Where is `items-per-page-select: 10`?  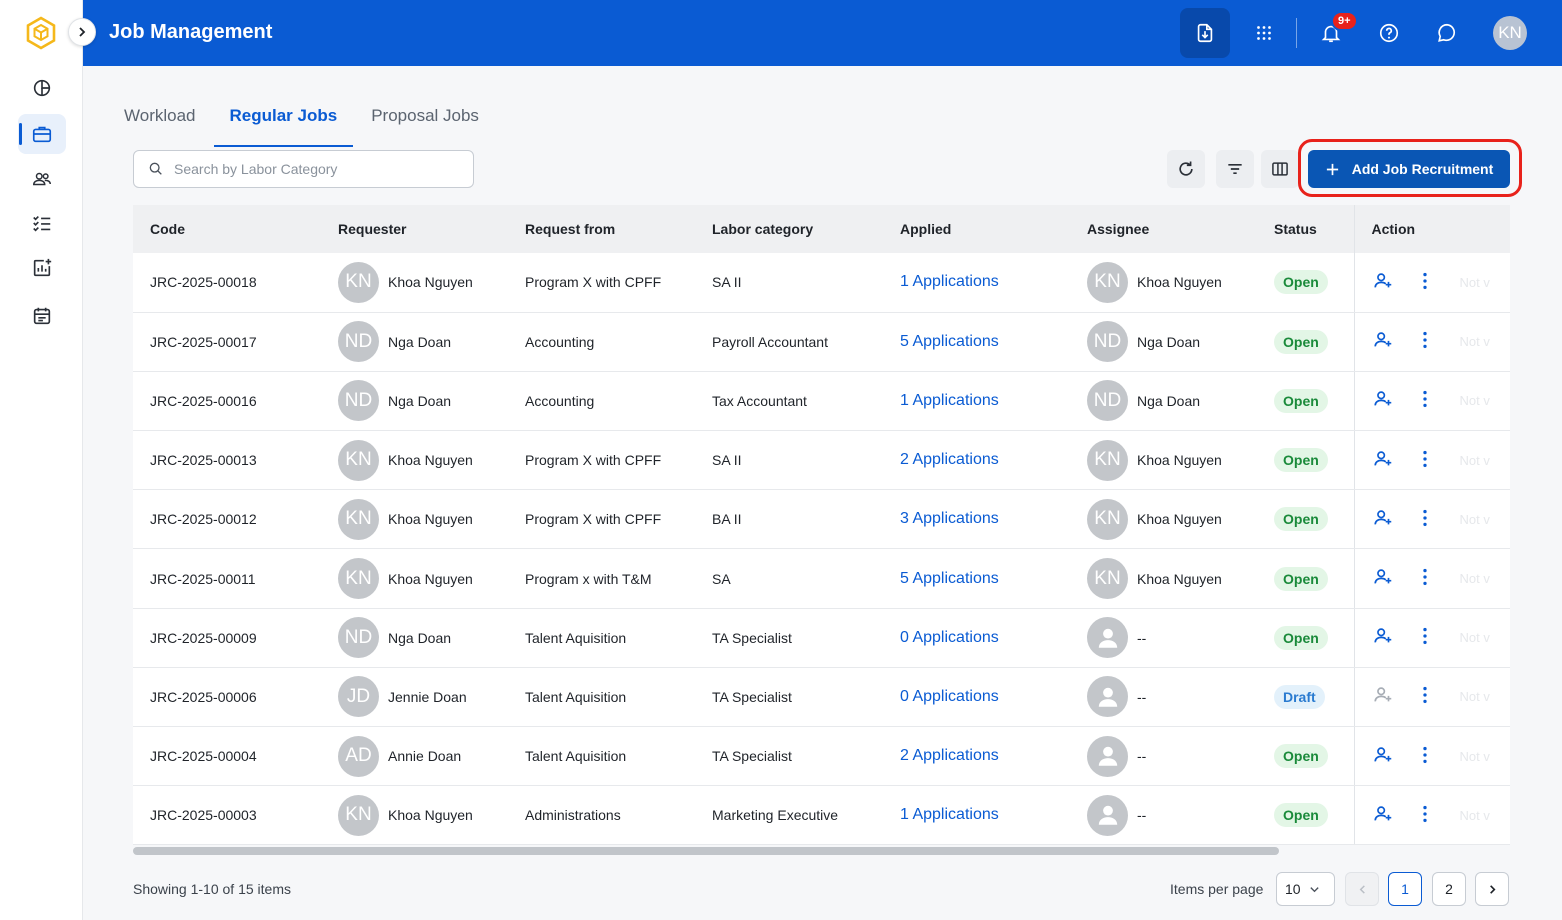
items-per-page-select: 10 is located at coordinates (1305, 889).